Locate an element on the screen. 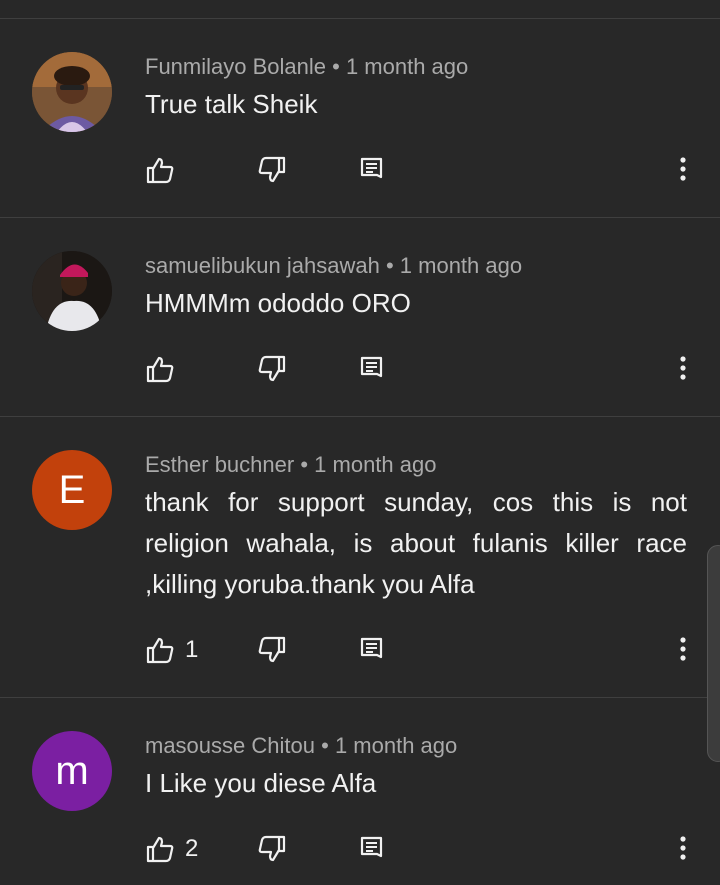 The height and width of the screenshot is (885, 720). avatar: m is located at coordinates (72, 771).